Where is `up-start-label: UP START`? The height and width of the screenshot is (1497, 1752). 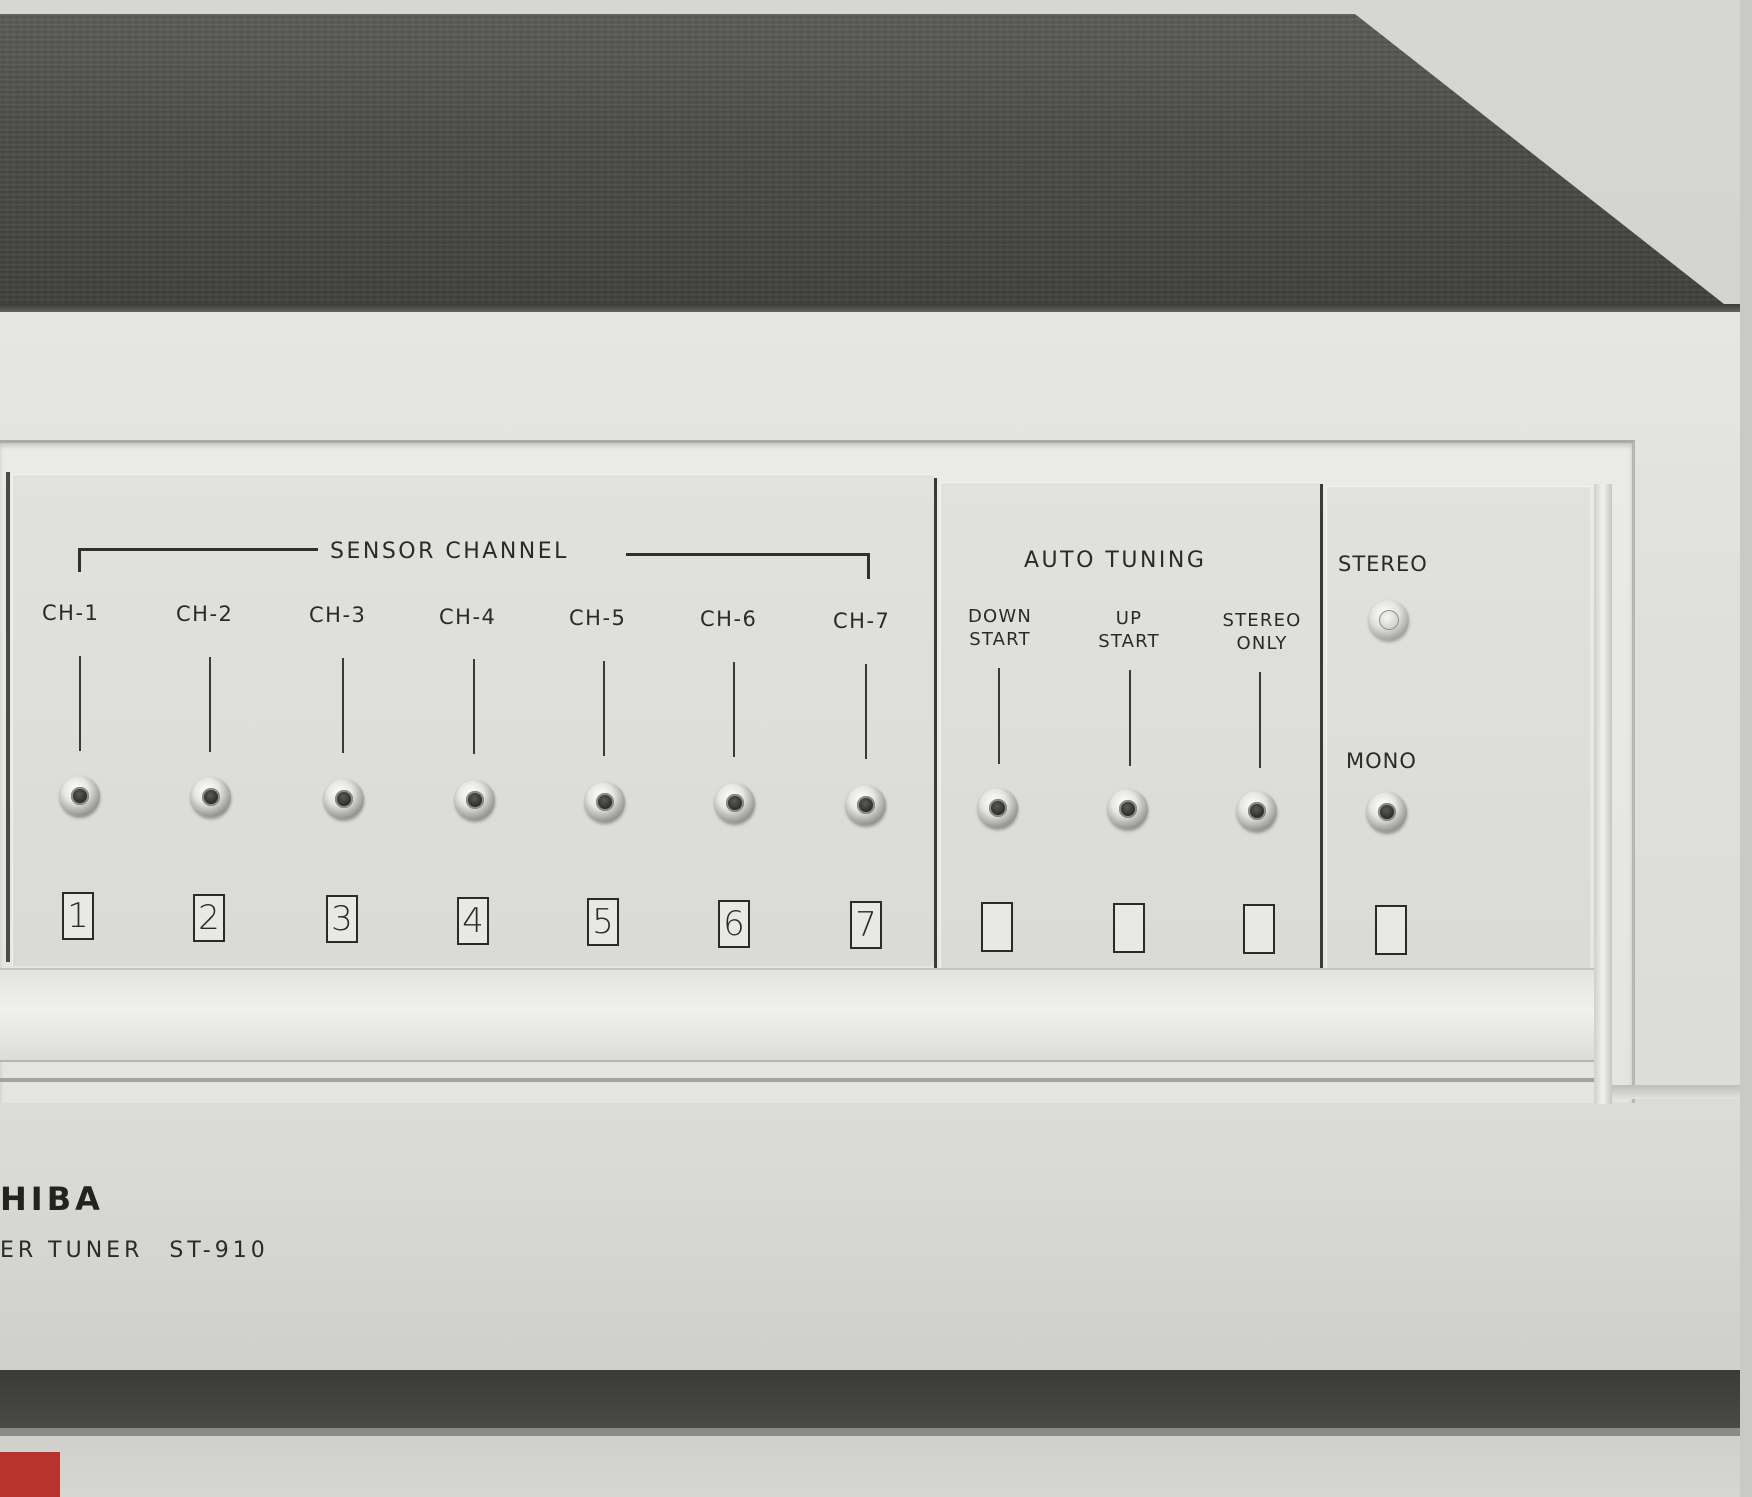
up-start-label: UP START is located at coordinates (1129, 630).